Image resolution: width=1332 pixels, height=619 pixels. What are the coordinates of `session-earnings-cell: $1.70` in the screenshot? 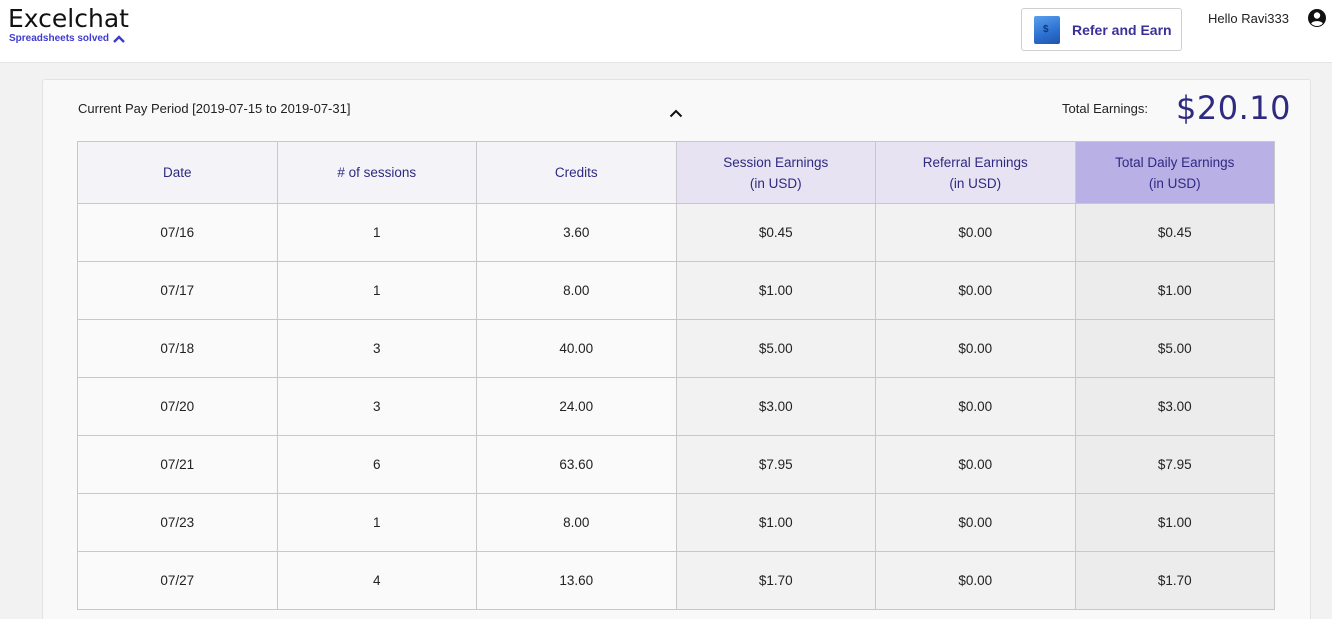 It's located at (775, 580).